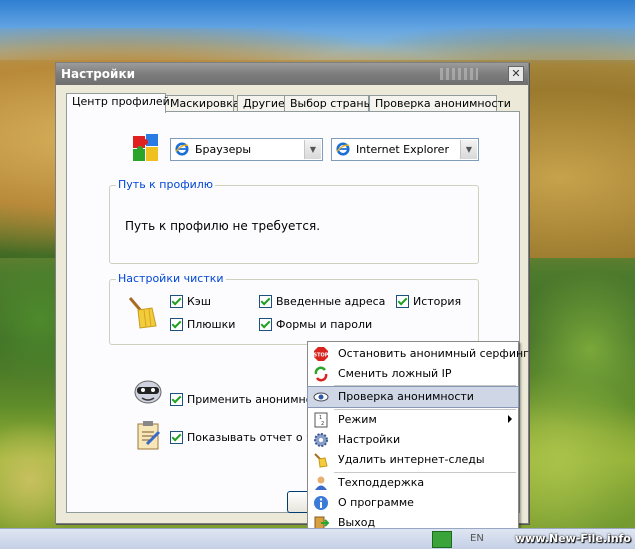 The image size is (635, 549). What do you see at coordinates (485, 538) in the screenshot?
I see `language-indicator: EN` at bounding box center [485, 538].